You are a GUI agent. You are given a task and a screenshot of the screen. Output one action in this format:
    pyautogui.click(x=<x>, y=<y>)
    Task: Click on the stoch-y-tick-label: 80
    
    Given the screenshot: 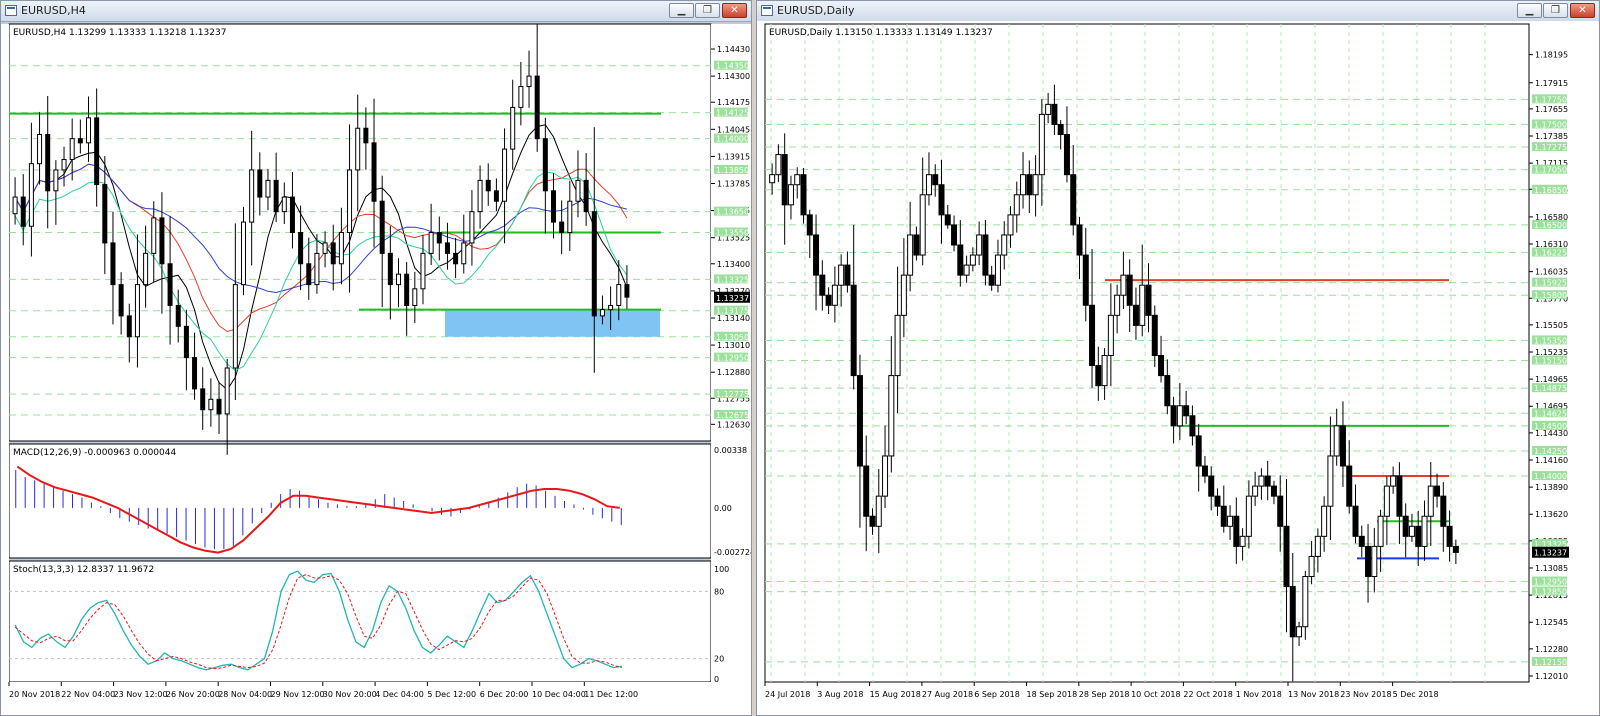 What is the action you would take?
    pyautogui.click(x=719, y=591)
    